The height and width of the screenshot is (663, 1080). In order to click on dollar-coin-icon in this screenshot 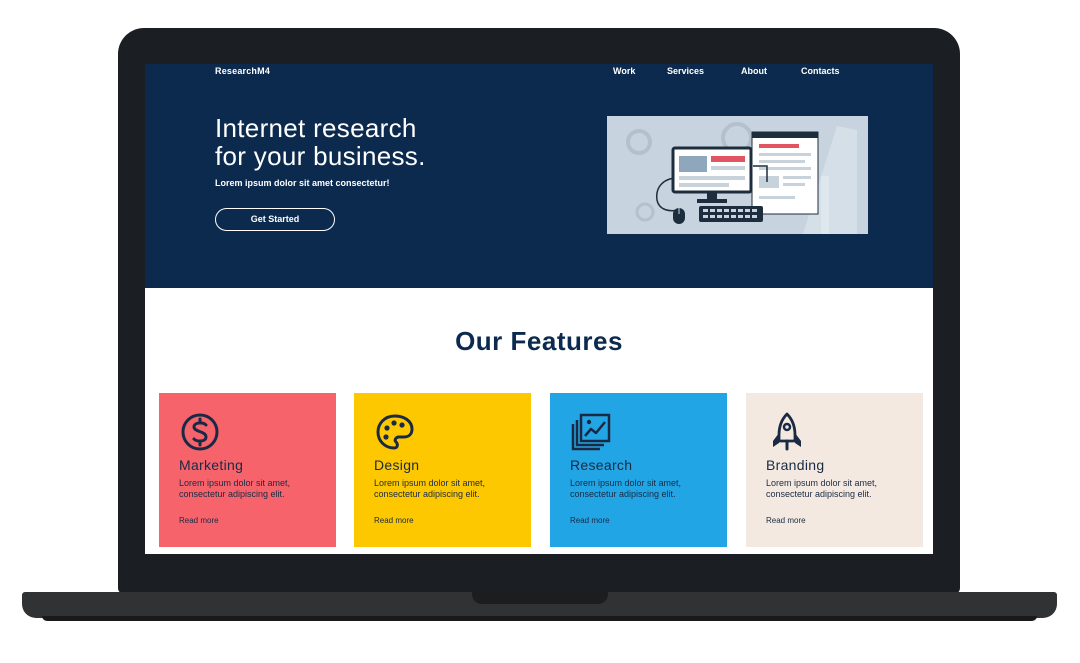, I will do `click(200, 432)`.